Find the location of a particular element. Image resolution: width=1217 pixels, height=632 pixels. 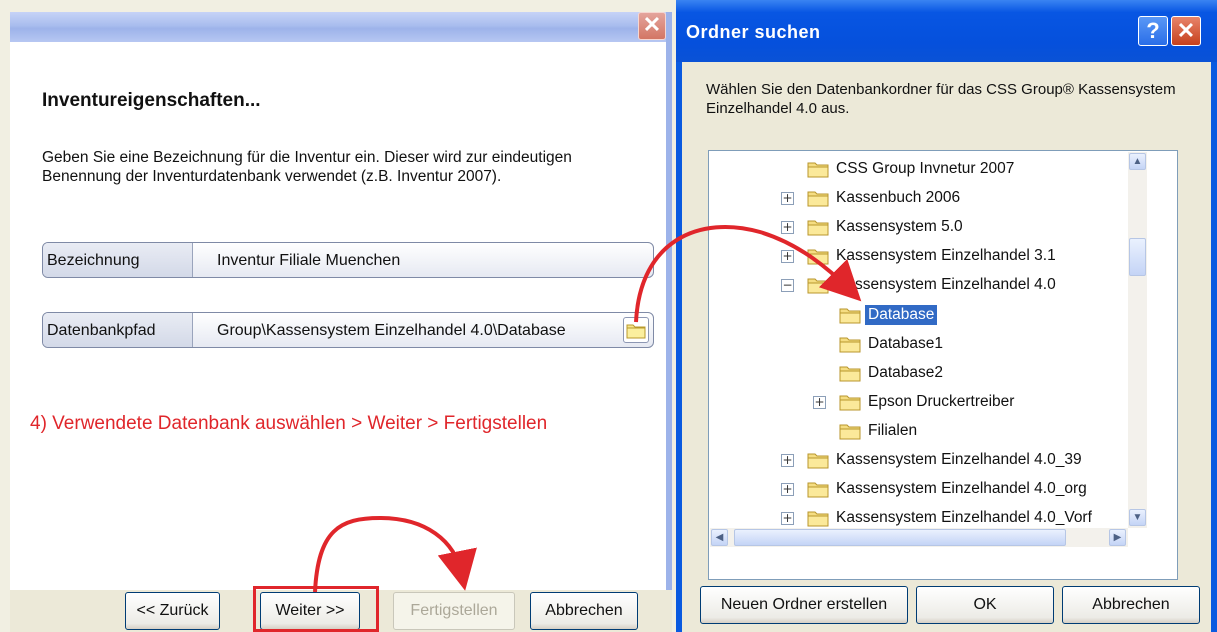

tree-item-label: CSS Group Invnetur 2007 is located at coordinates (925, 168).